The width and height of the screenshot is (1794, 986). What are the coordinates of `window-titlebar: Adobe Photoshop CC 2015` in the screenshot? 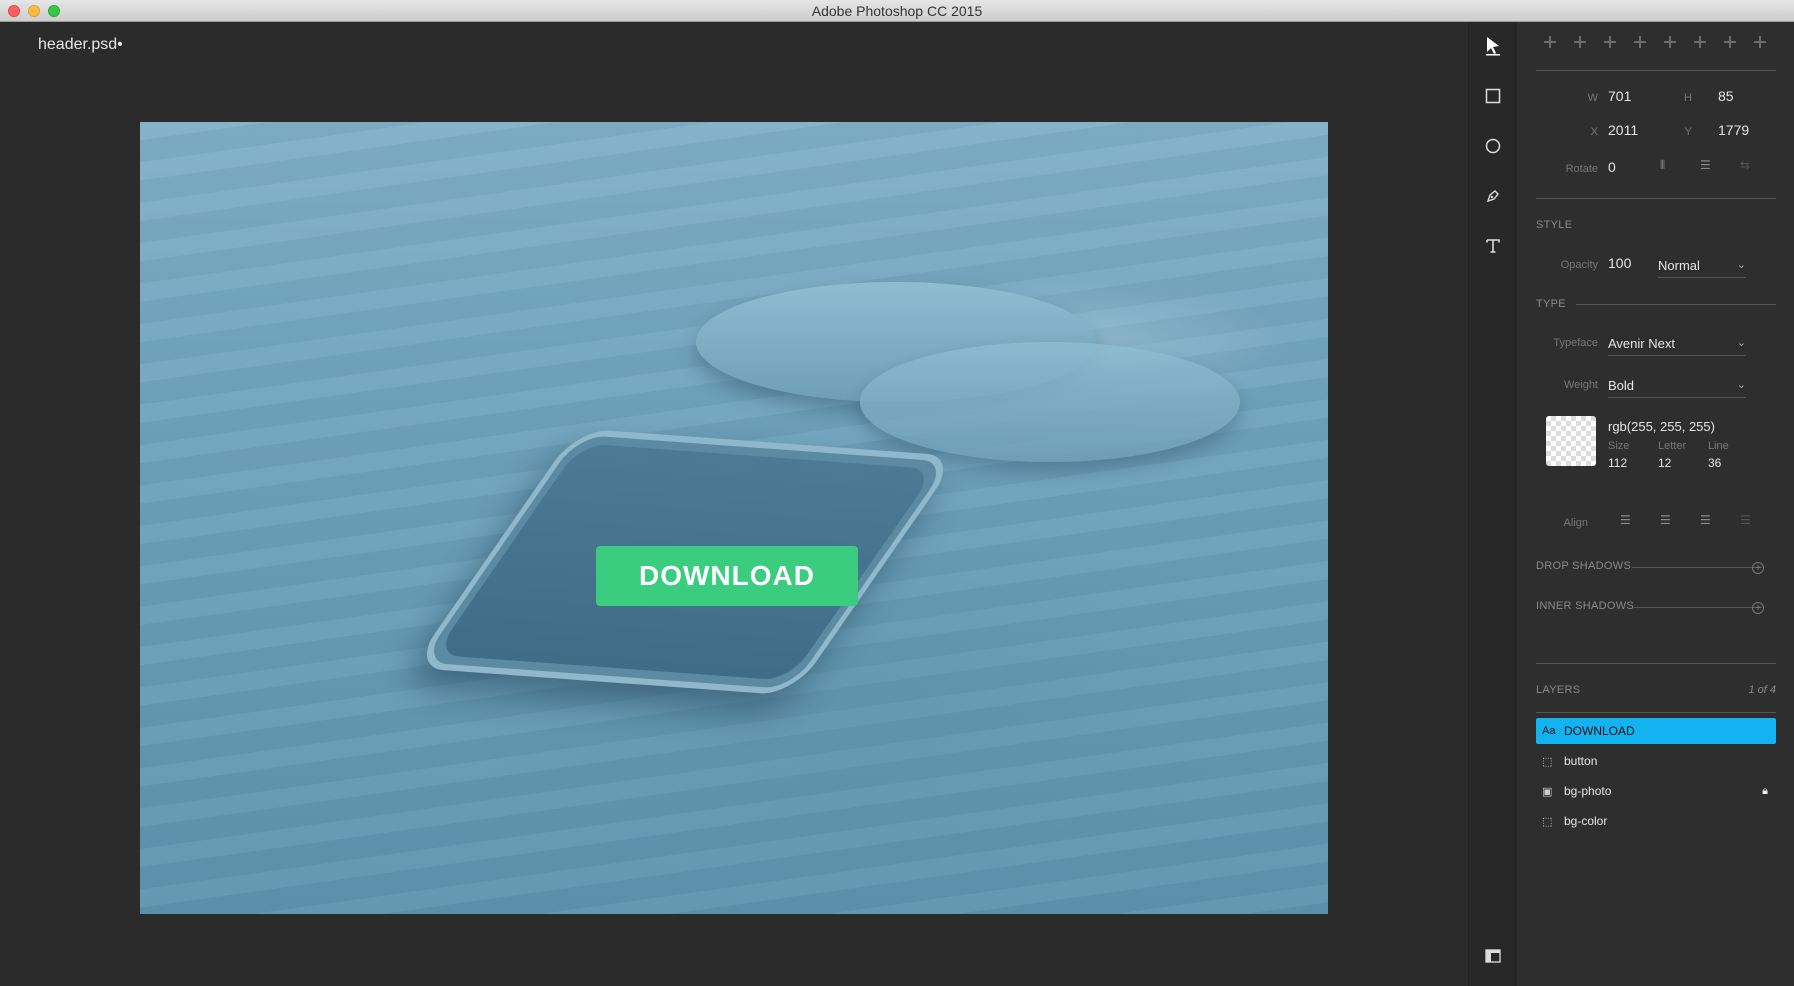 It's located at (897, 11).